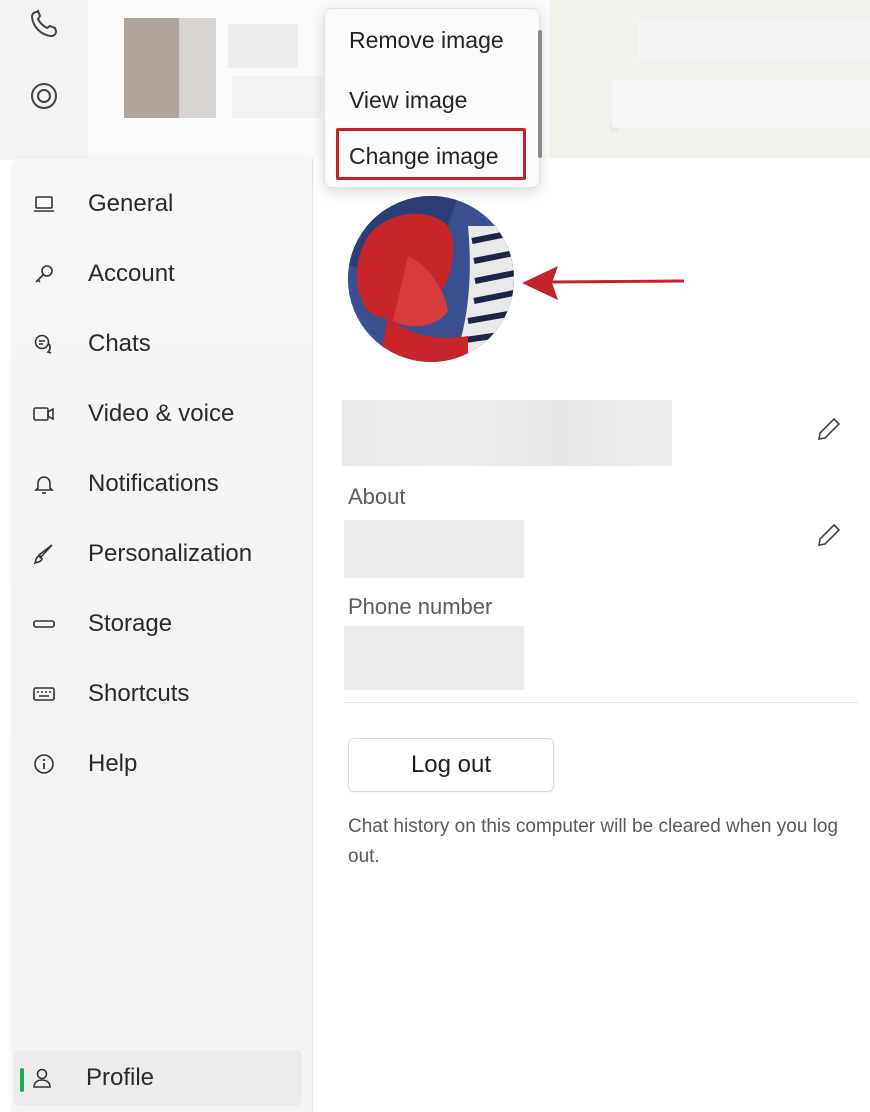  Describe the element at coordinates (430, 40) in the screenshot. I see `menu-item-remove-image: Remove image` at that location.